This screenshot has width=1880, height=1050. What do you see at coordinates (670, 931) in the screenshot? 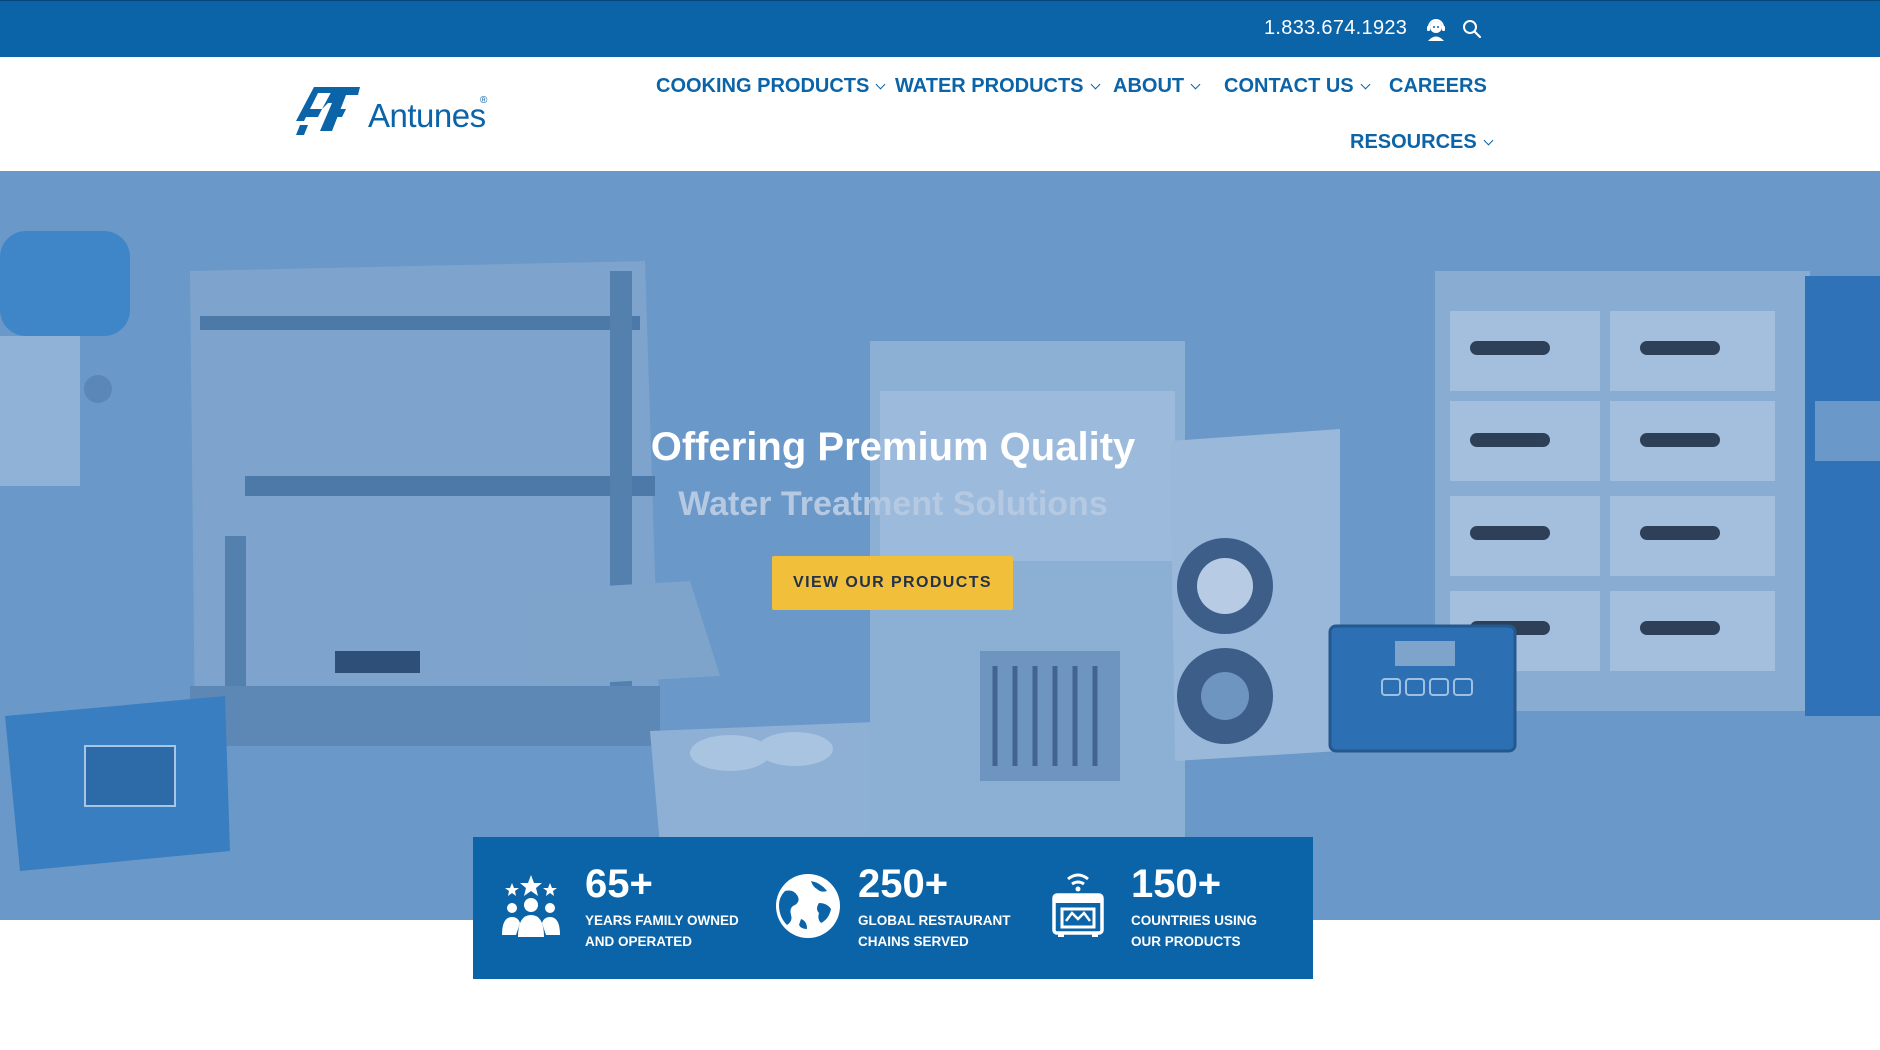
I see `stat-label: YEARS FAMILY OWNED AND OPERATED` at bounding box center [670, 931].